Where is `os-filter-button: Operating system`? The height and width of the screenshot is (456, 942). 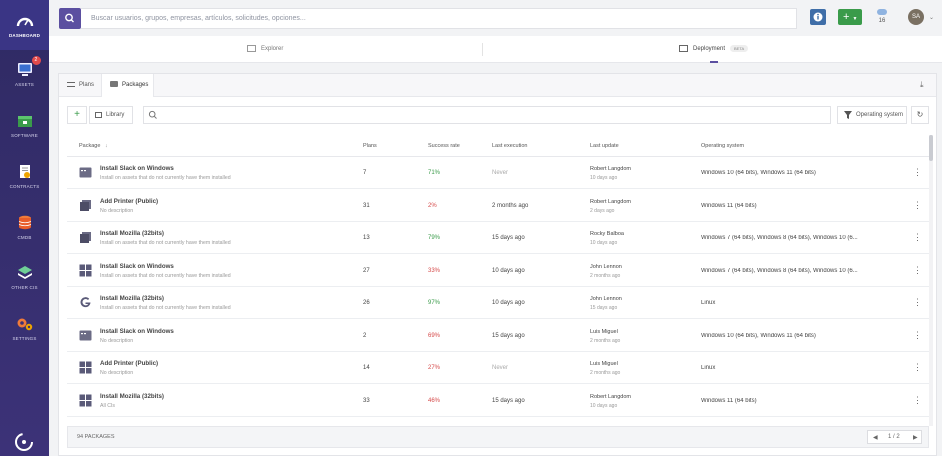 os-filter-button: Operating system is located at coordinates (872, 115).